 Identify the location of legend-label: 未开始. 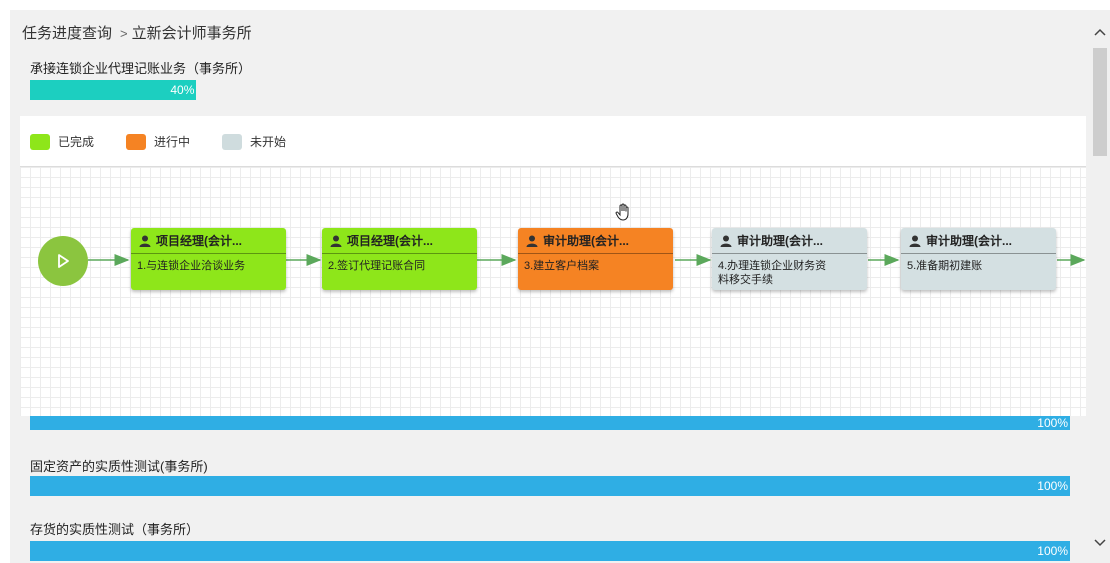
(268, 142).